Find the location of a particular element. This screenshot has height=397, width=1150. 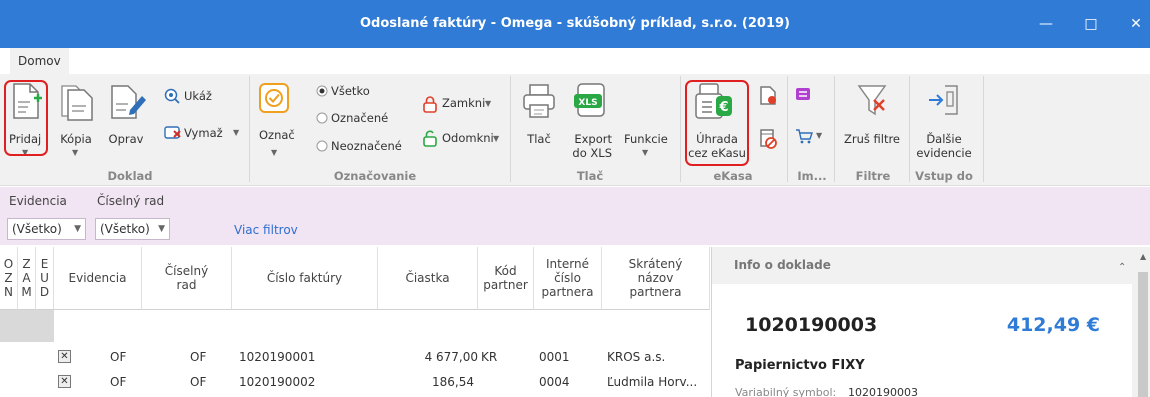

scrollbar-thumb is located at coordinates (1143, 334).